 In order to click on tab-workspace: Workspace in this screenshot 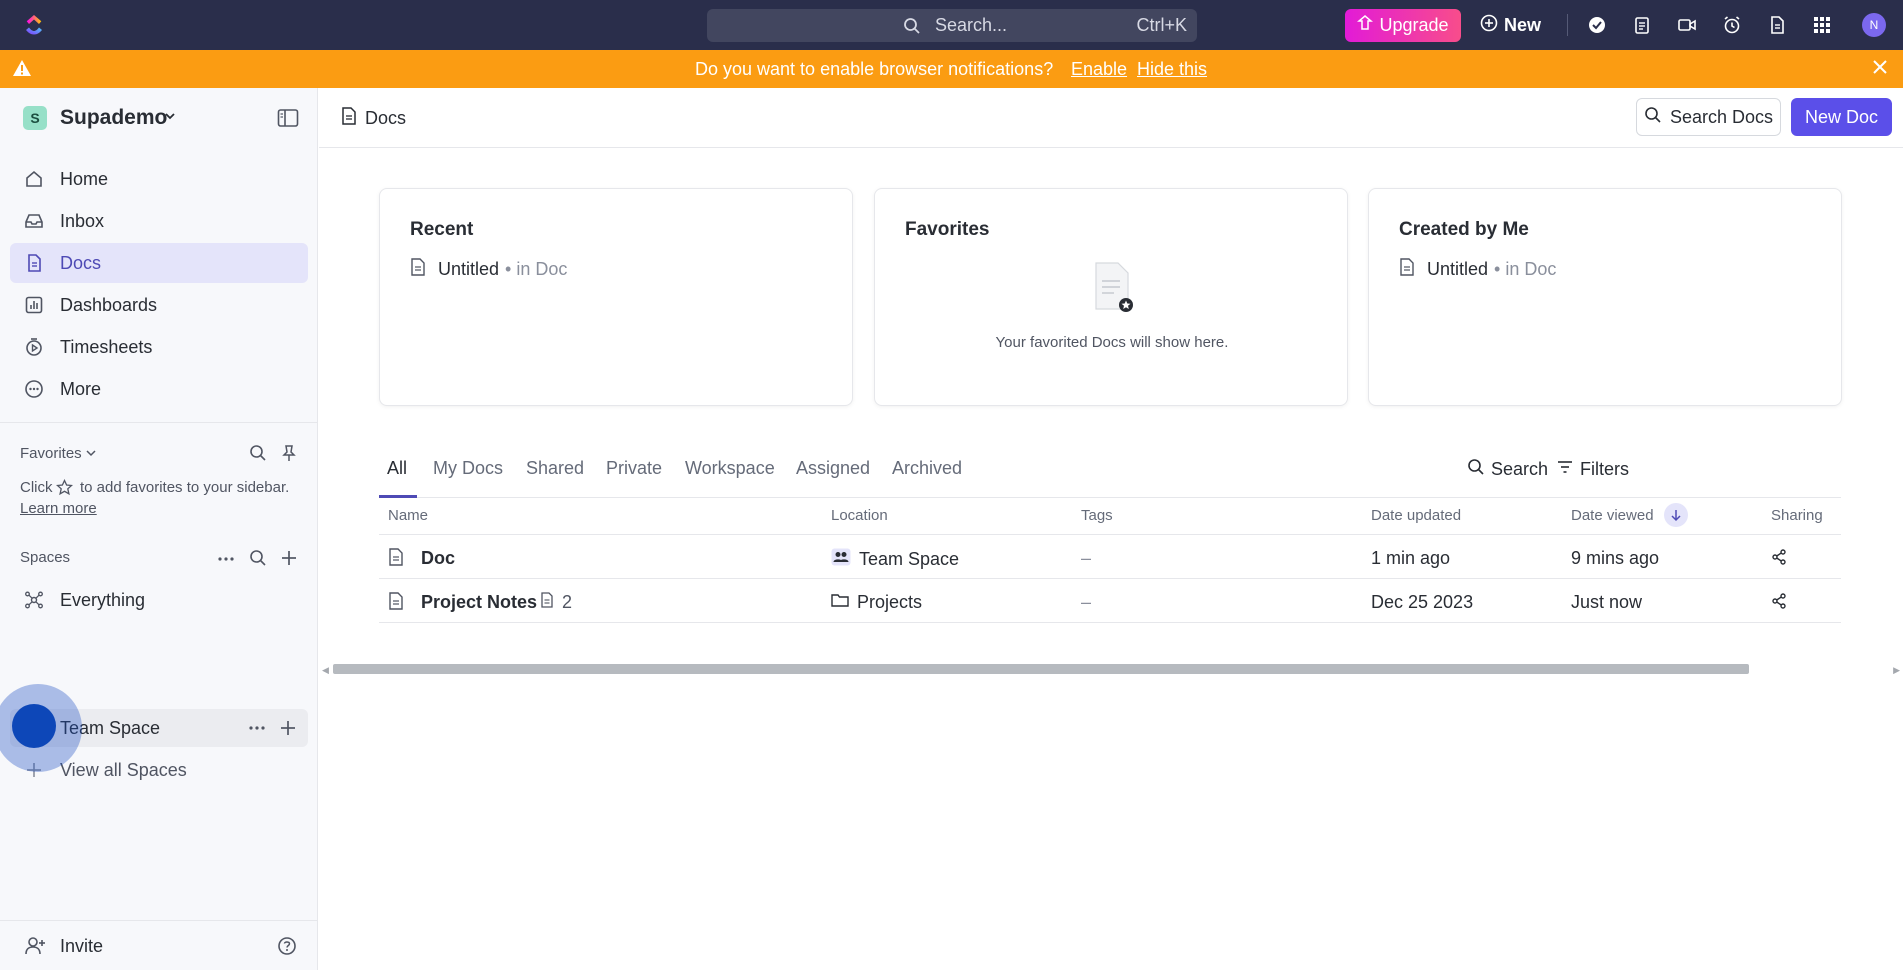, I will do `click(730, 468)`.